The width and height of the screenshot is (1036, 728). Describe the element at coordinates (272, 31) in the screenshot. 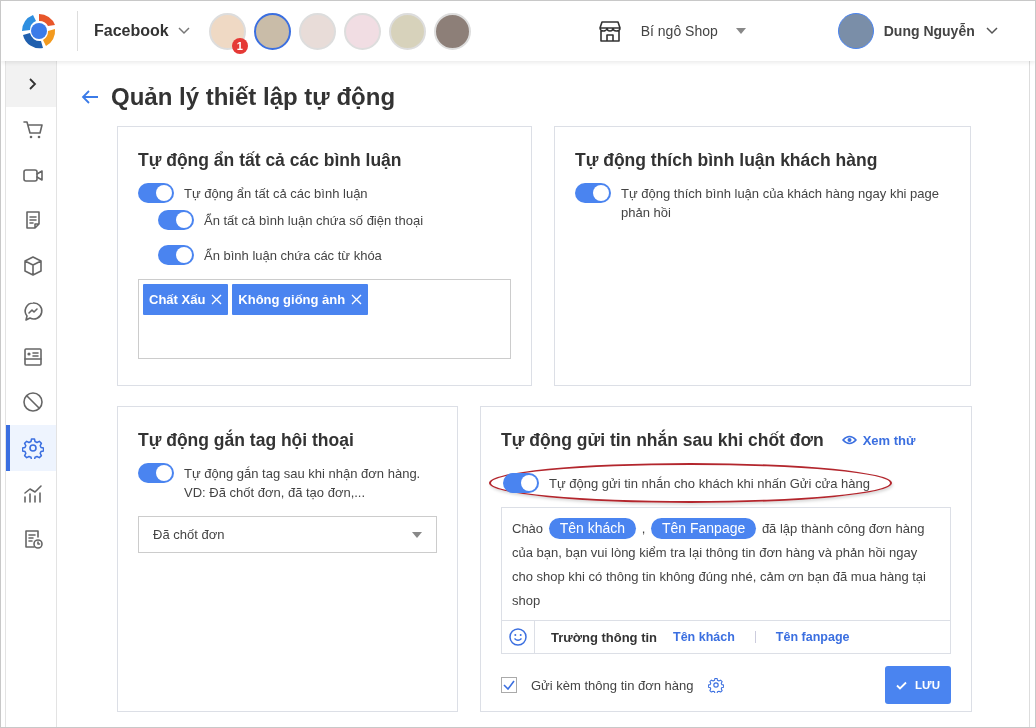

I see `page-avatar` at that location.